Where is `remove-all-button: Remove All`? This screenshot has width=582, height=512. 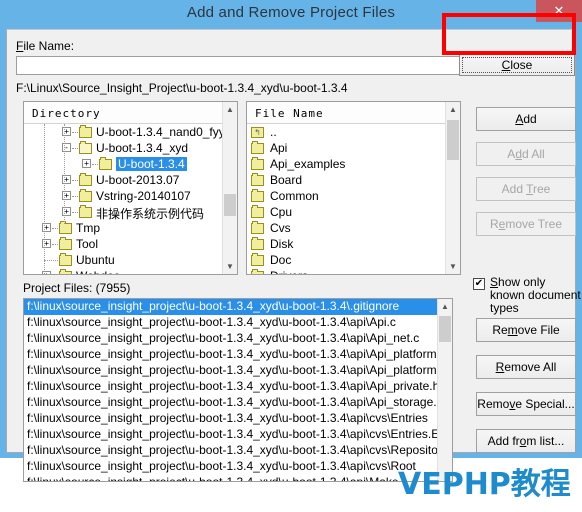 remove-all-button: Remove All is located at coordinates (526, 367).